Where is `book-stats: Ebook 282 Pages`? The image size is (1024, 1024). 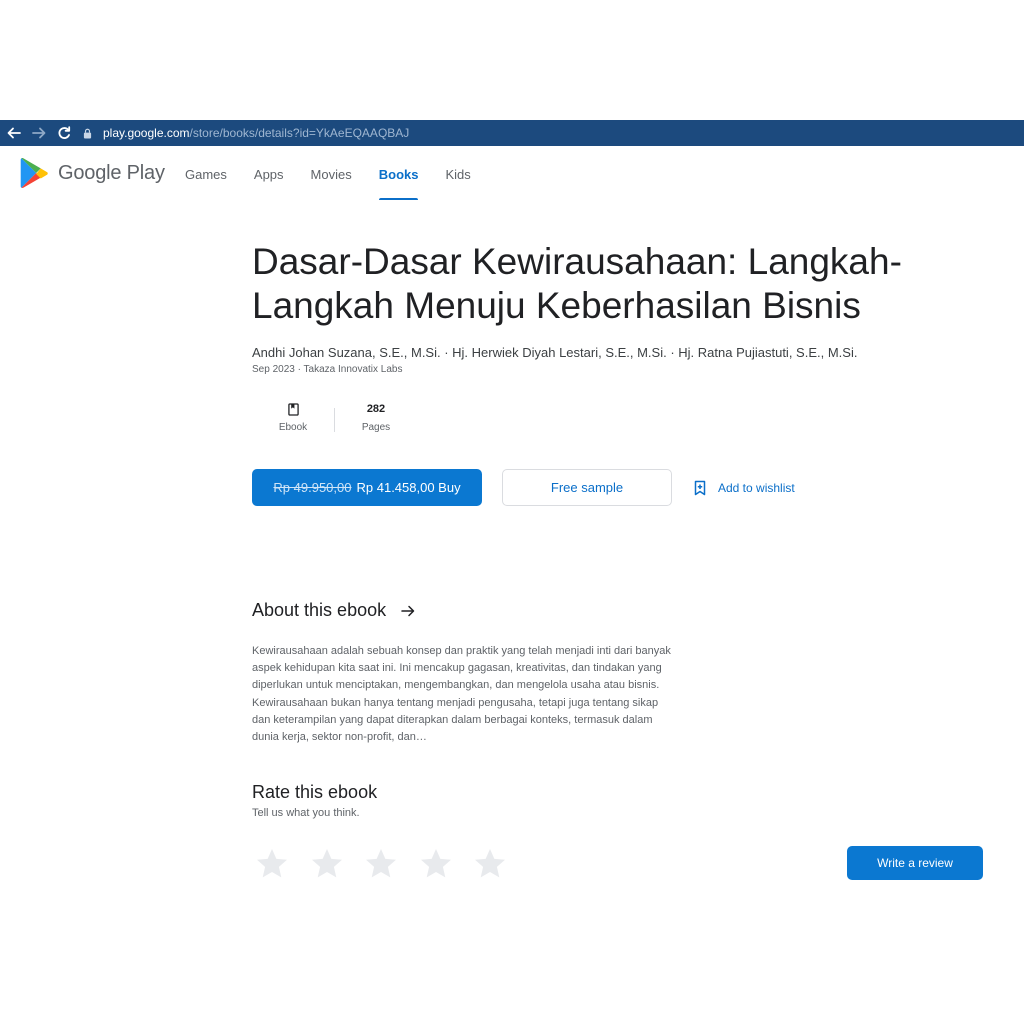
book-stats: Ebook 282 Pages is located at coordinates (334, 420).